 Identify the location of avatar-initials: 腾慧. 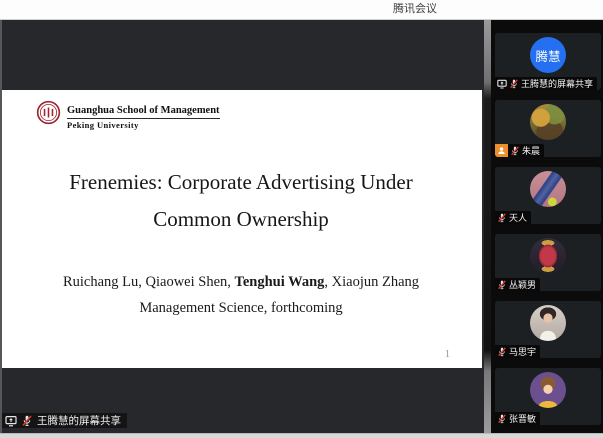
(548, 56).